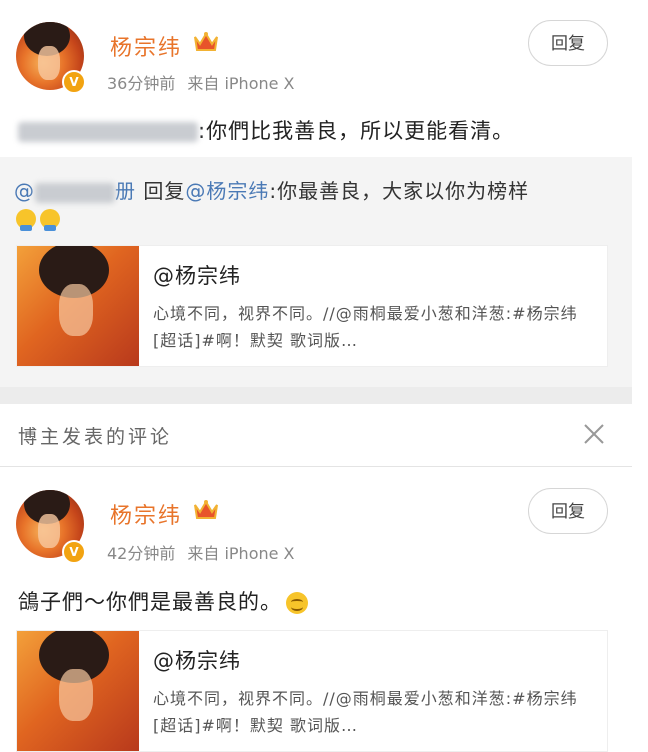  I want to click on close-icon, so click(594, 434).